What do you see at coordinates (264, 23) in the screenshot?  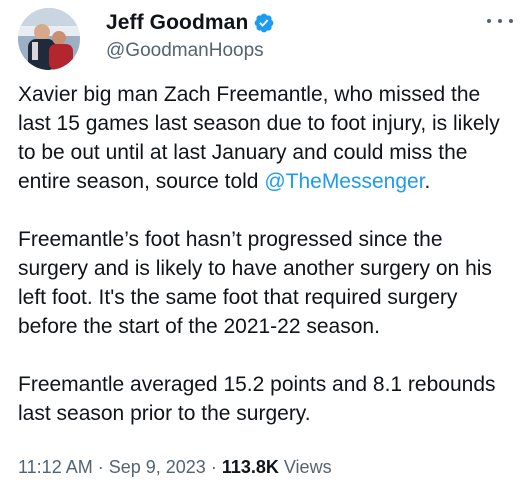 I see `verified-badge-icon` at bounding box center [264, 23].